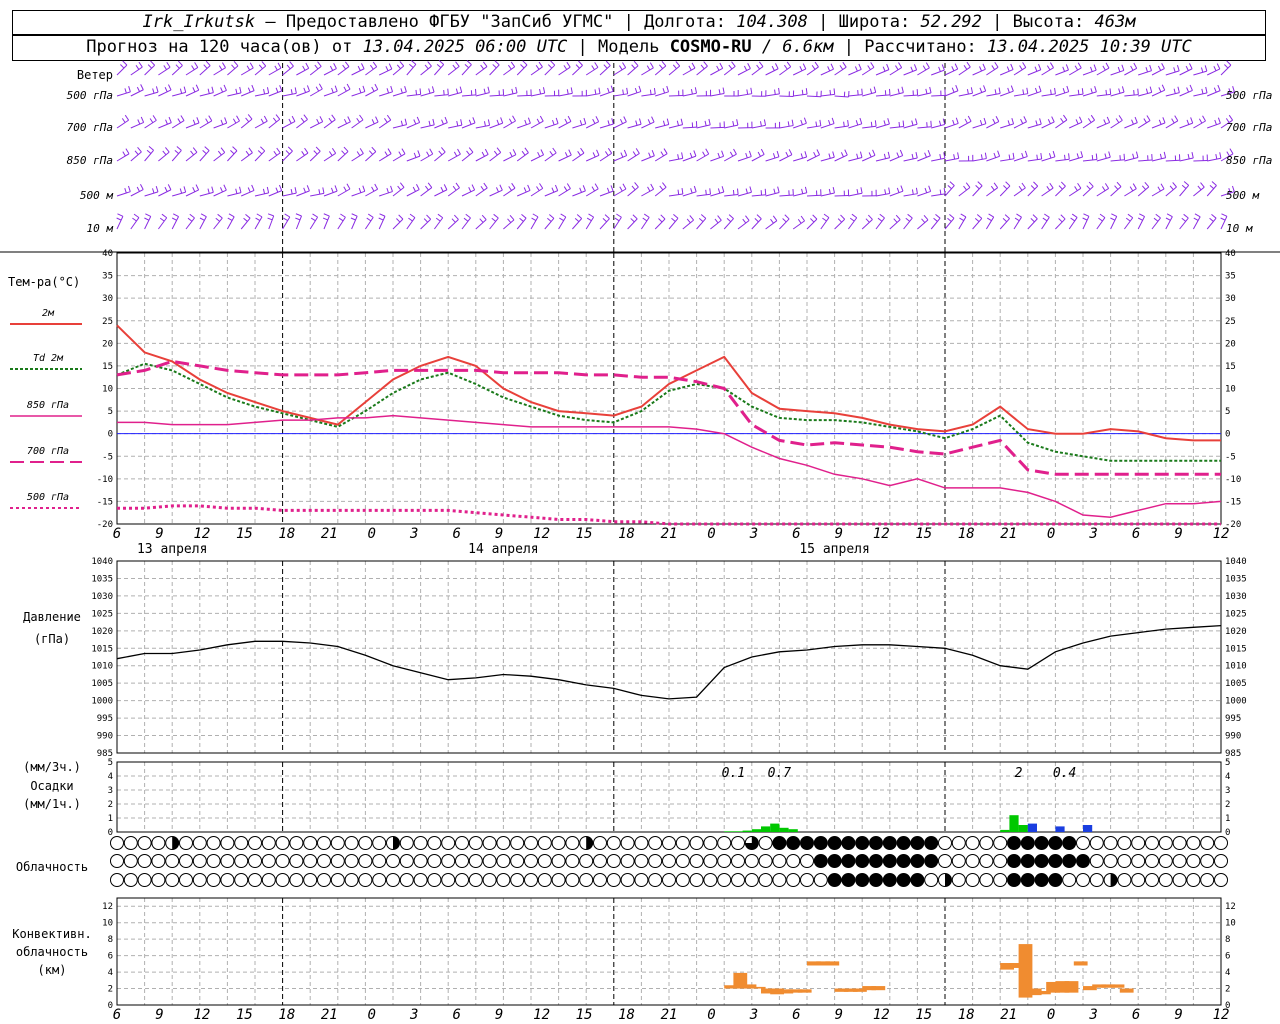 Image resolution: width=1280 pixels, height=1024 pixels. I want to click on temp-ytick-right: -5, so click(1230, 457).